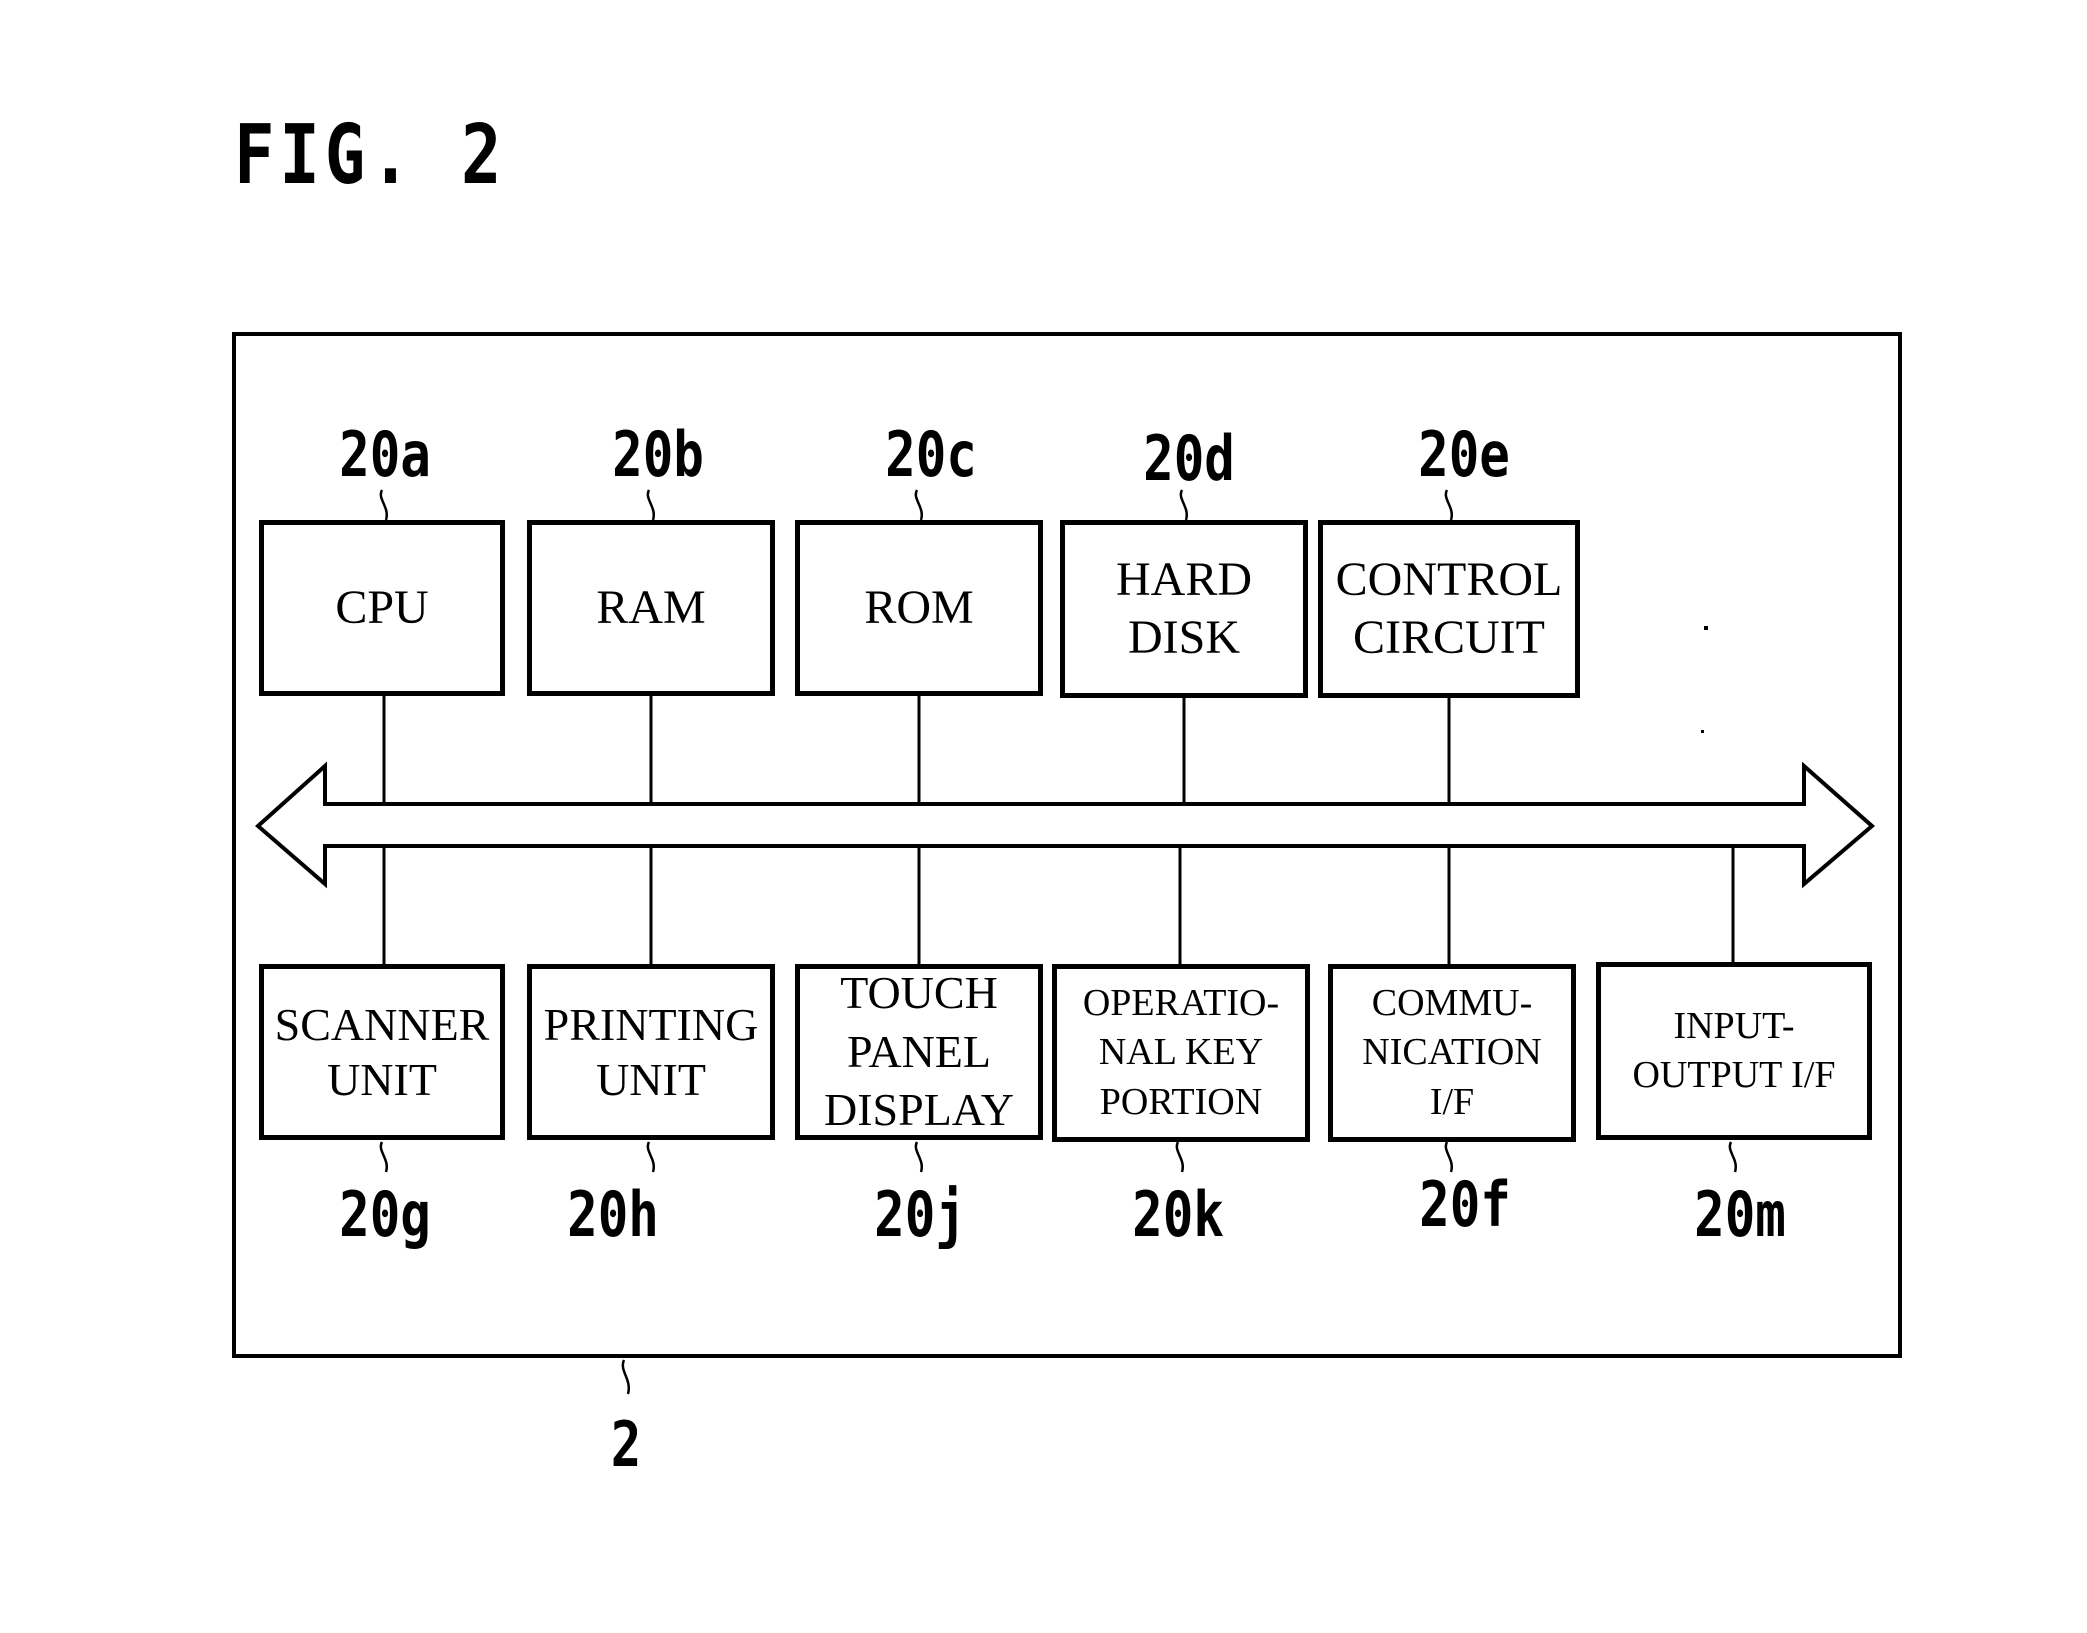 This screenshot has width=2087, height=1633. Describe the element at coordinates (626, 1377) in the screenshot. I see `leader-squiggle-device` at that location.